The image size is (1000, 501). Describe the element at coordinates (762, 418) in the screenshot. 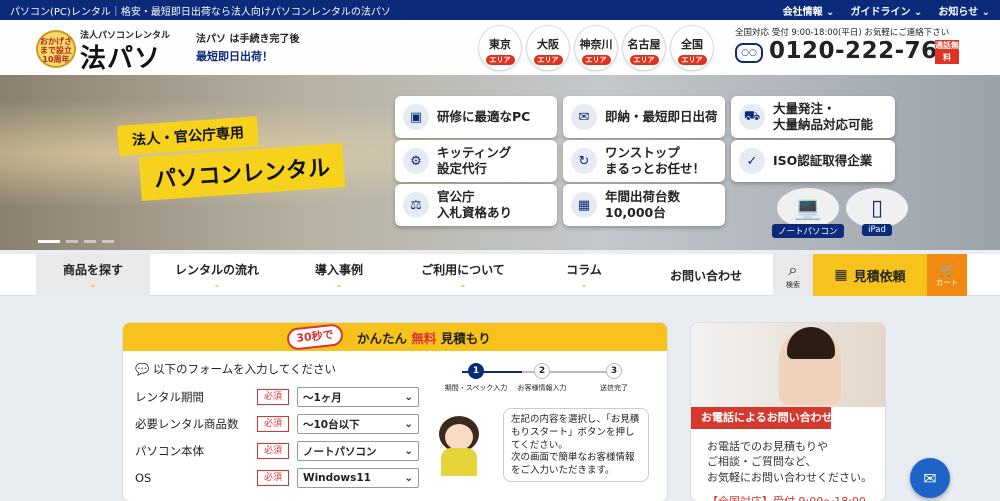

I see `phone-inquiry-ribbon: お電話によるお問い合わせ` at that location.